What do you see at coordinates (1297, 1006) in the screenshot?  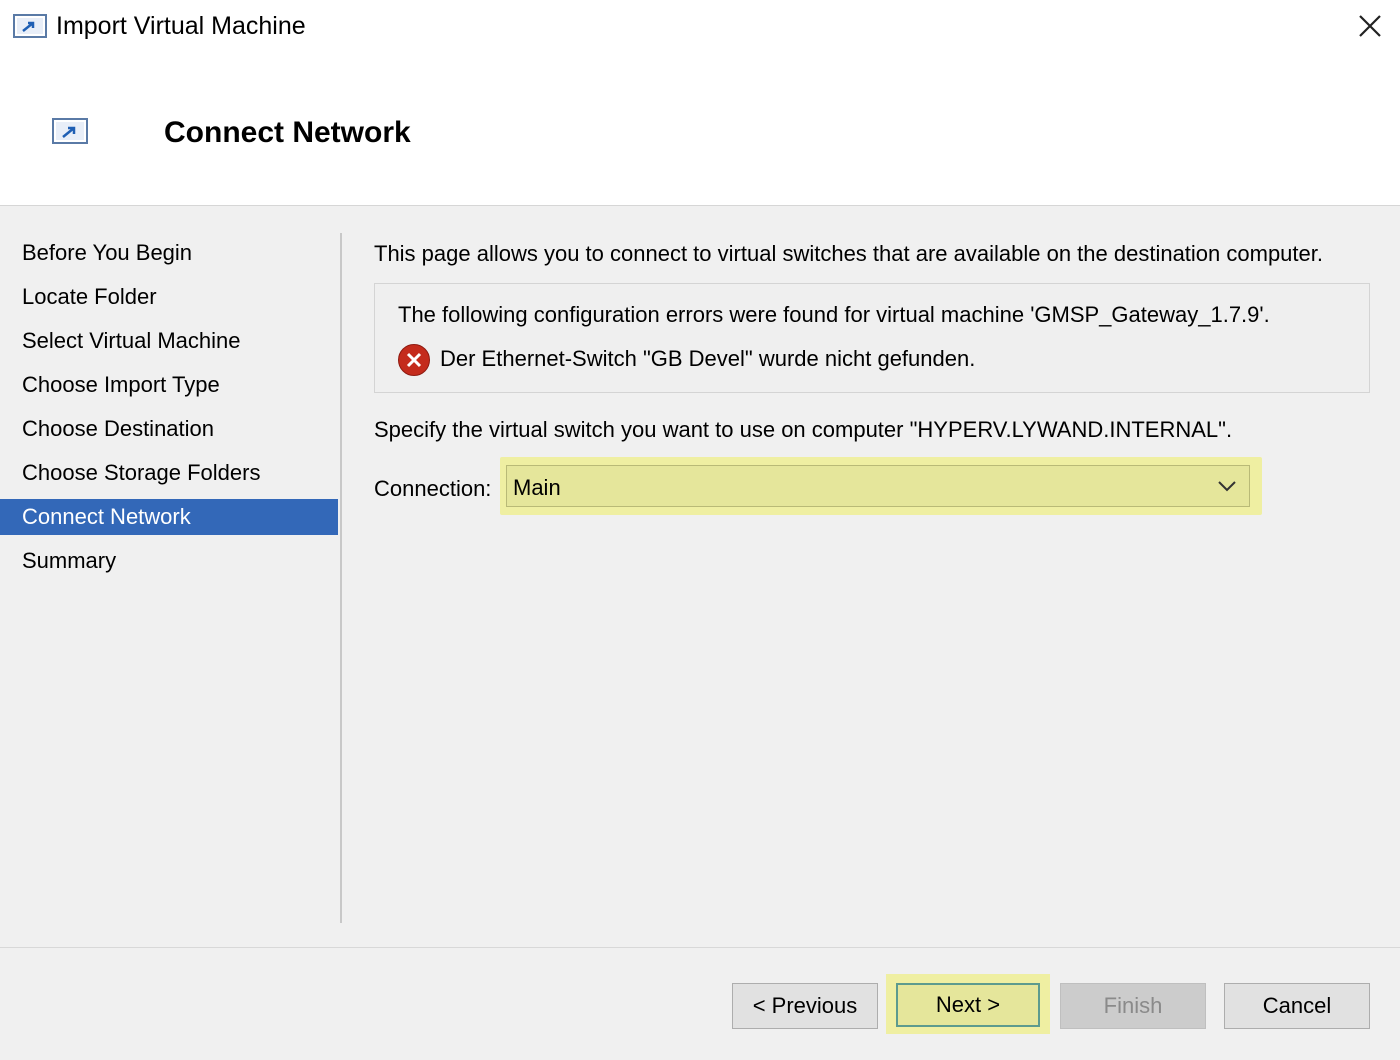 I see `cancel-button: Cancel` at bounding box center [1297, 1006].